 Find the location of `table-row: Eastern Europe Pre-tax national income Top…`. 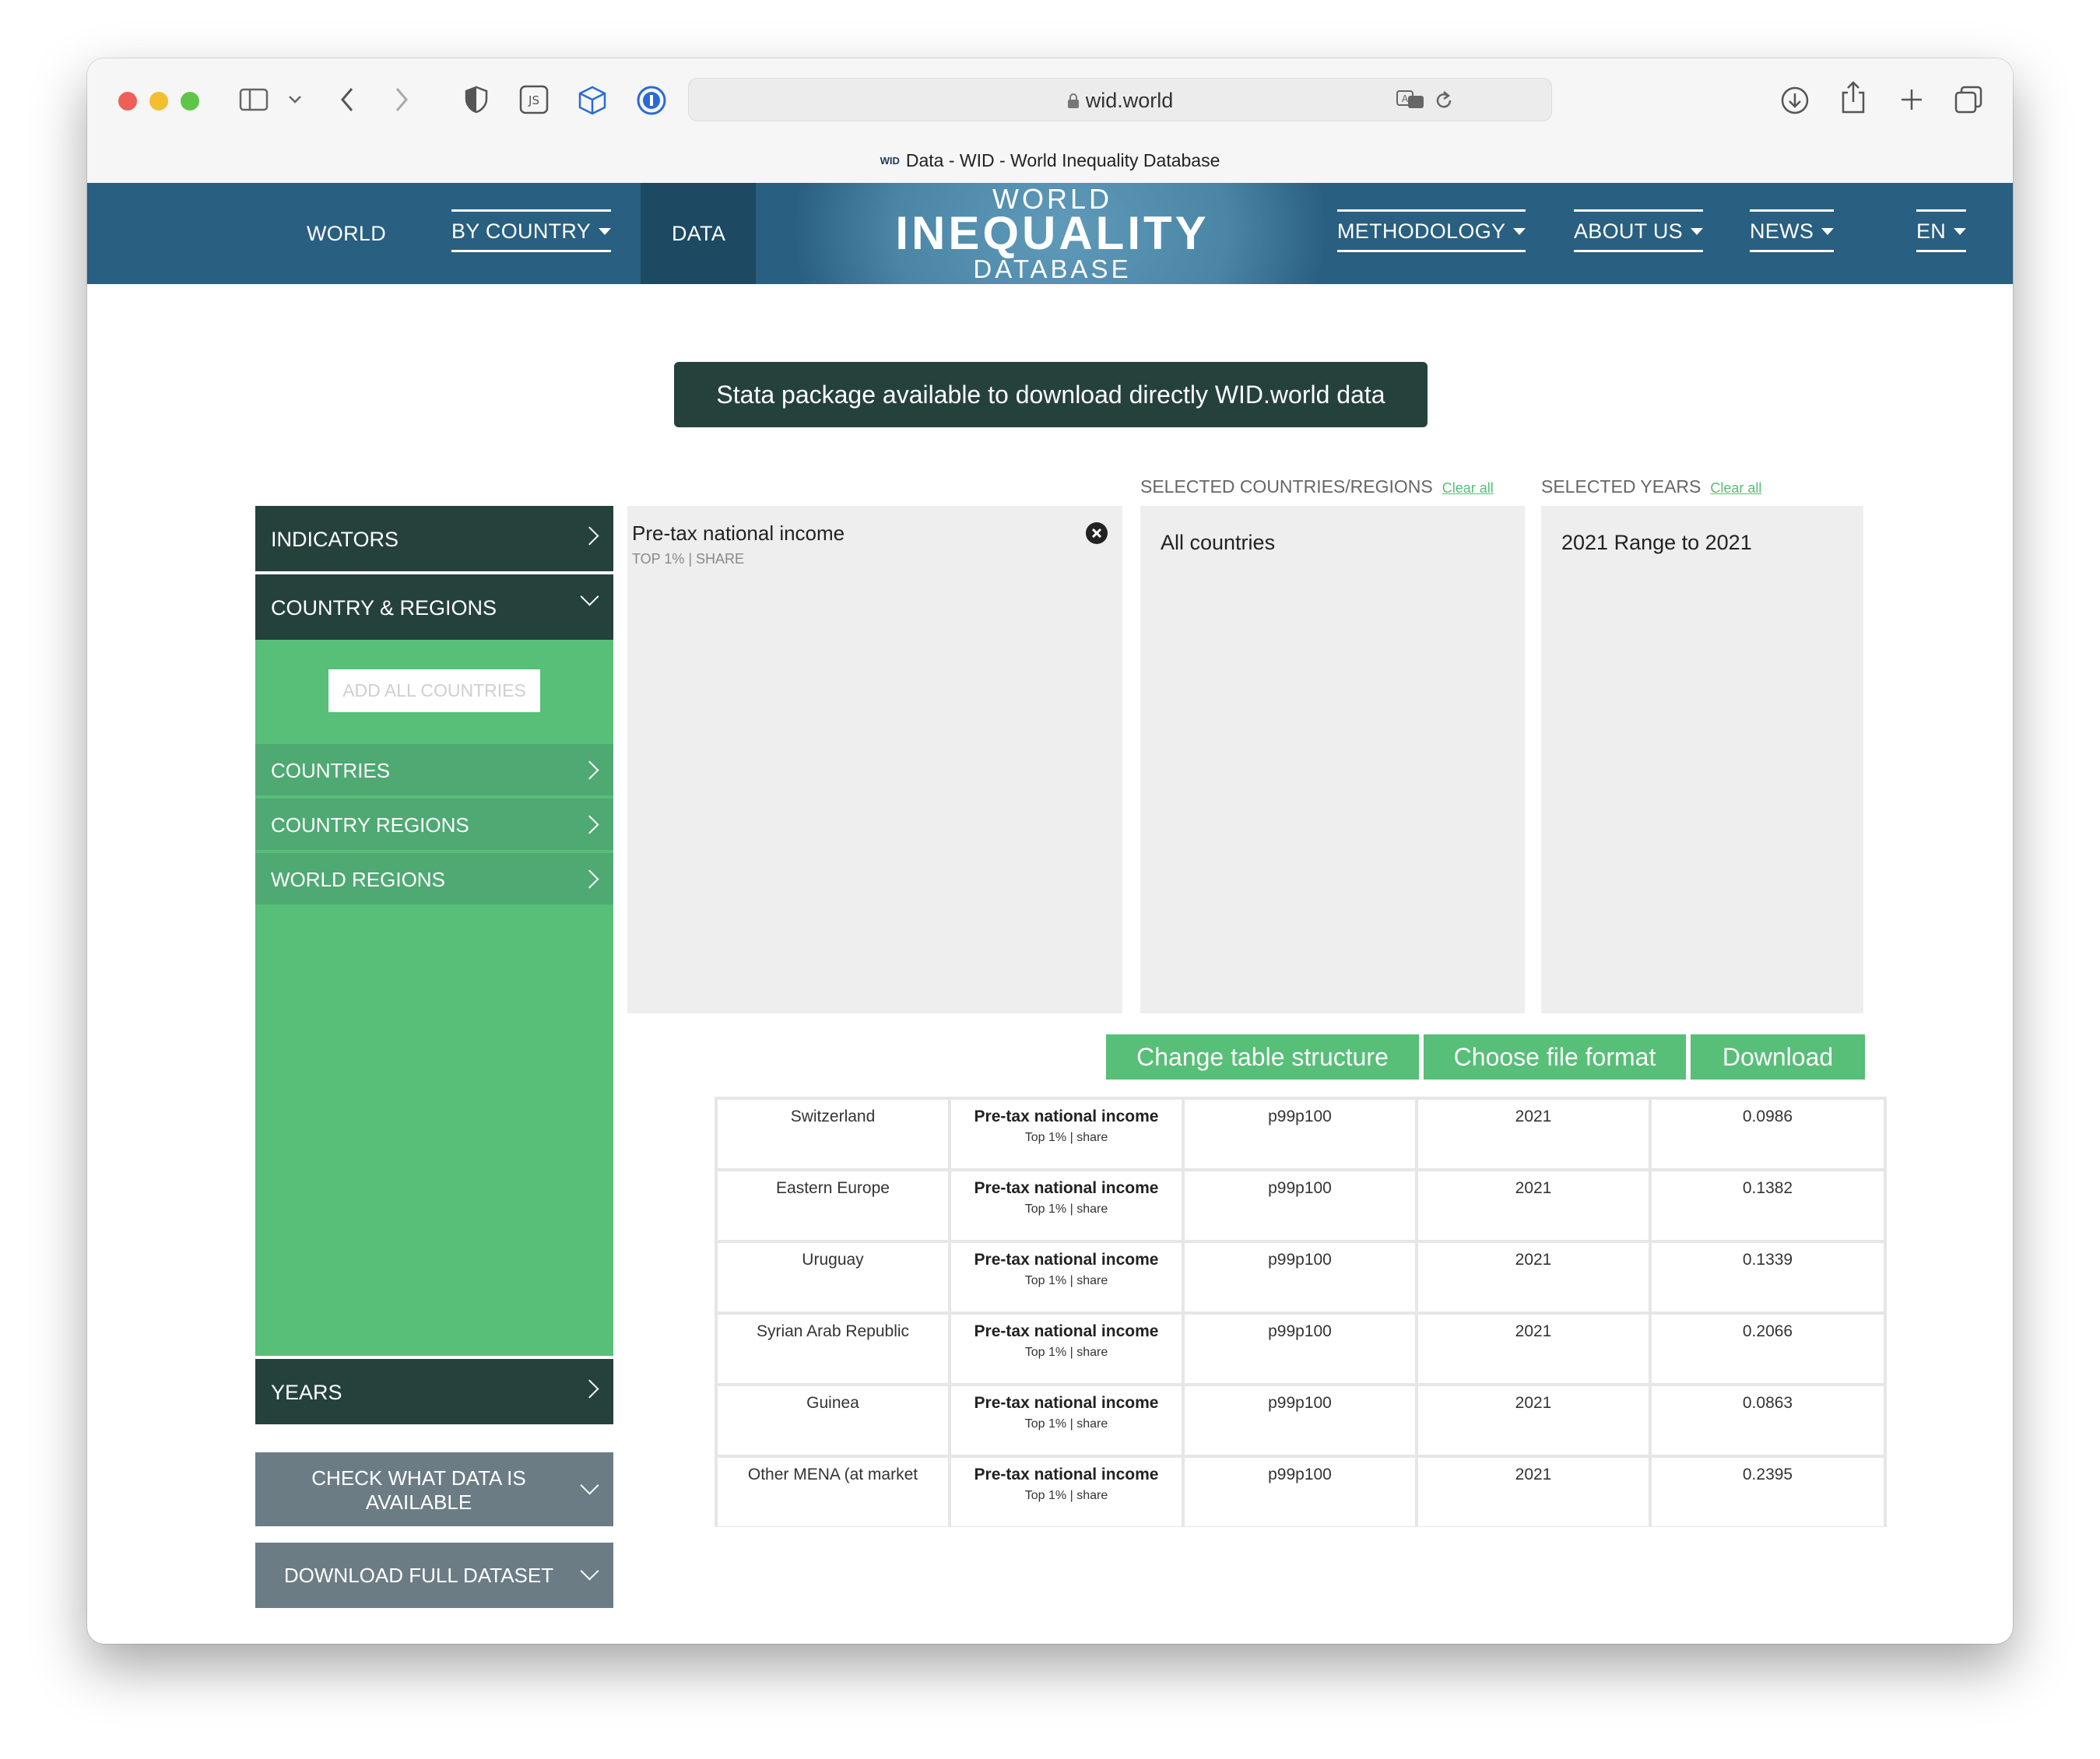

table-row: Eastern Europe Pre-tax national income Top… is located at coordinates (1301, 1205).